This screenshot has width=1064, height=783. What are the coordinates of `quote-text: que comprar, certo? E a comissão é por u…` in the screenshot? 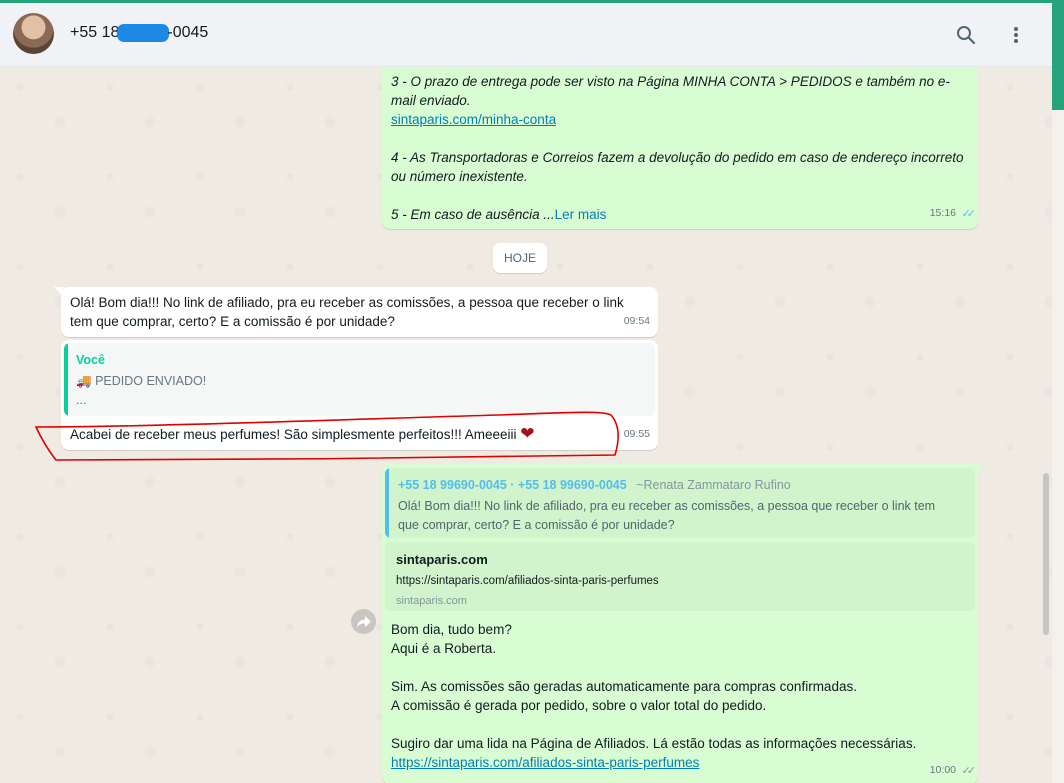 It's located at (536, 525).